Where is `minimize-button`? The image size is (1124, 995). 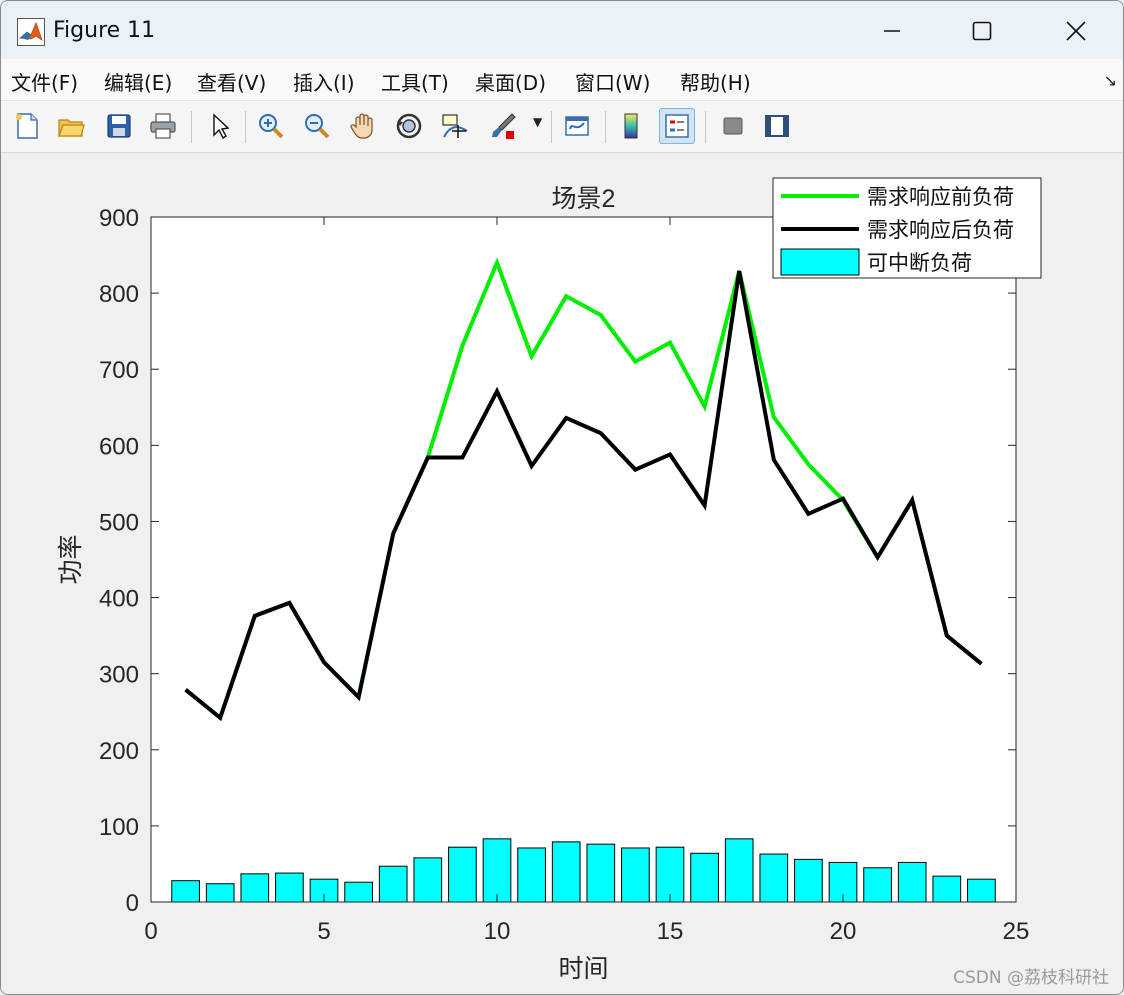 minimize-button is located at coordinates (892, 31).